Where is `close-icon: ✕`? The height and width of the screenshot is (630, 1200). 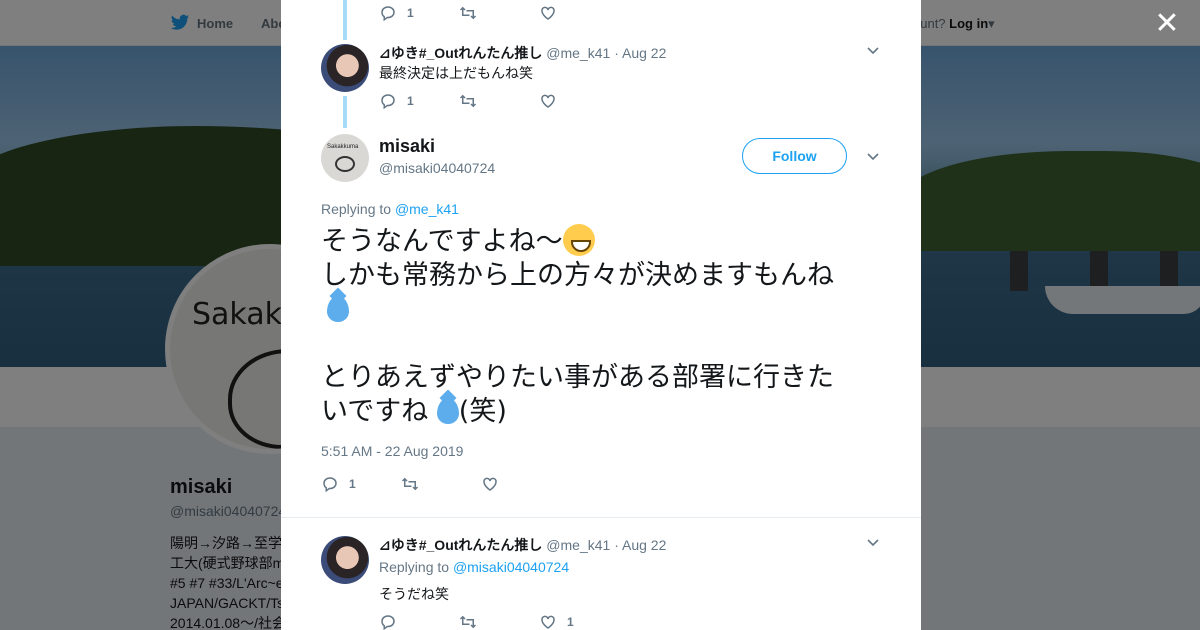 close-icon: ✕ is located at coordinates (1167, 24).